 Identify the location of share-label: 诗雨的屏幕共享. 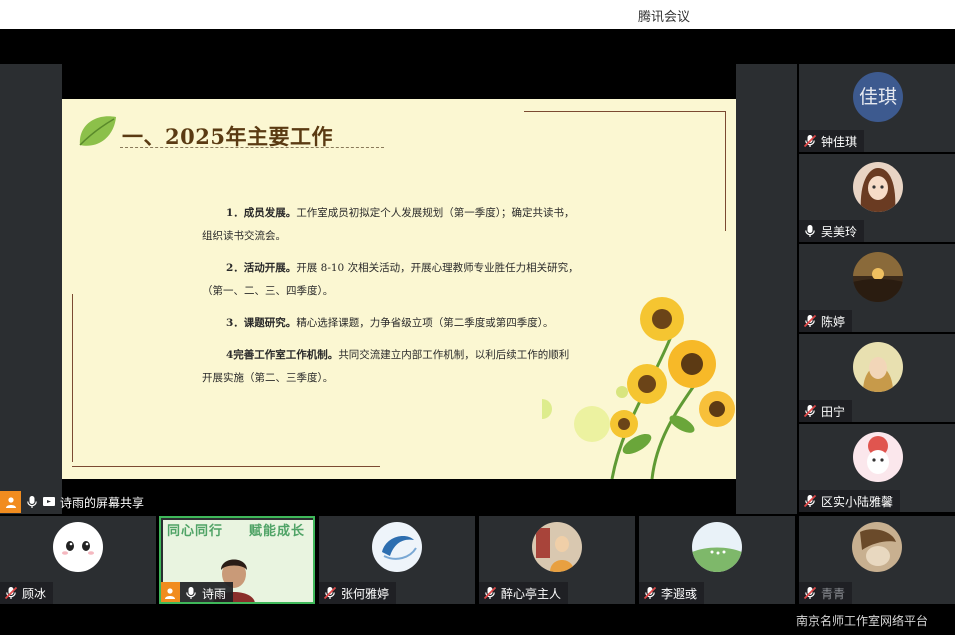
(102, 502).